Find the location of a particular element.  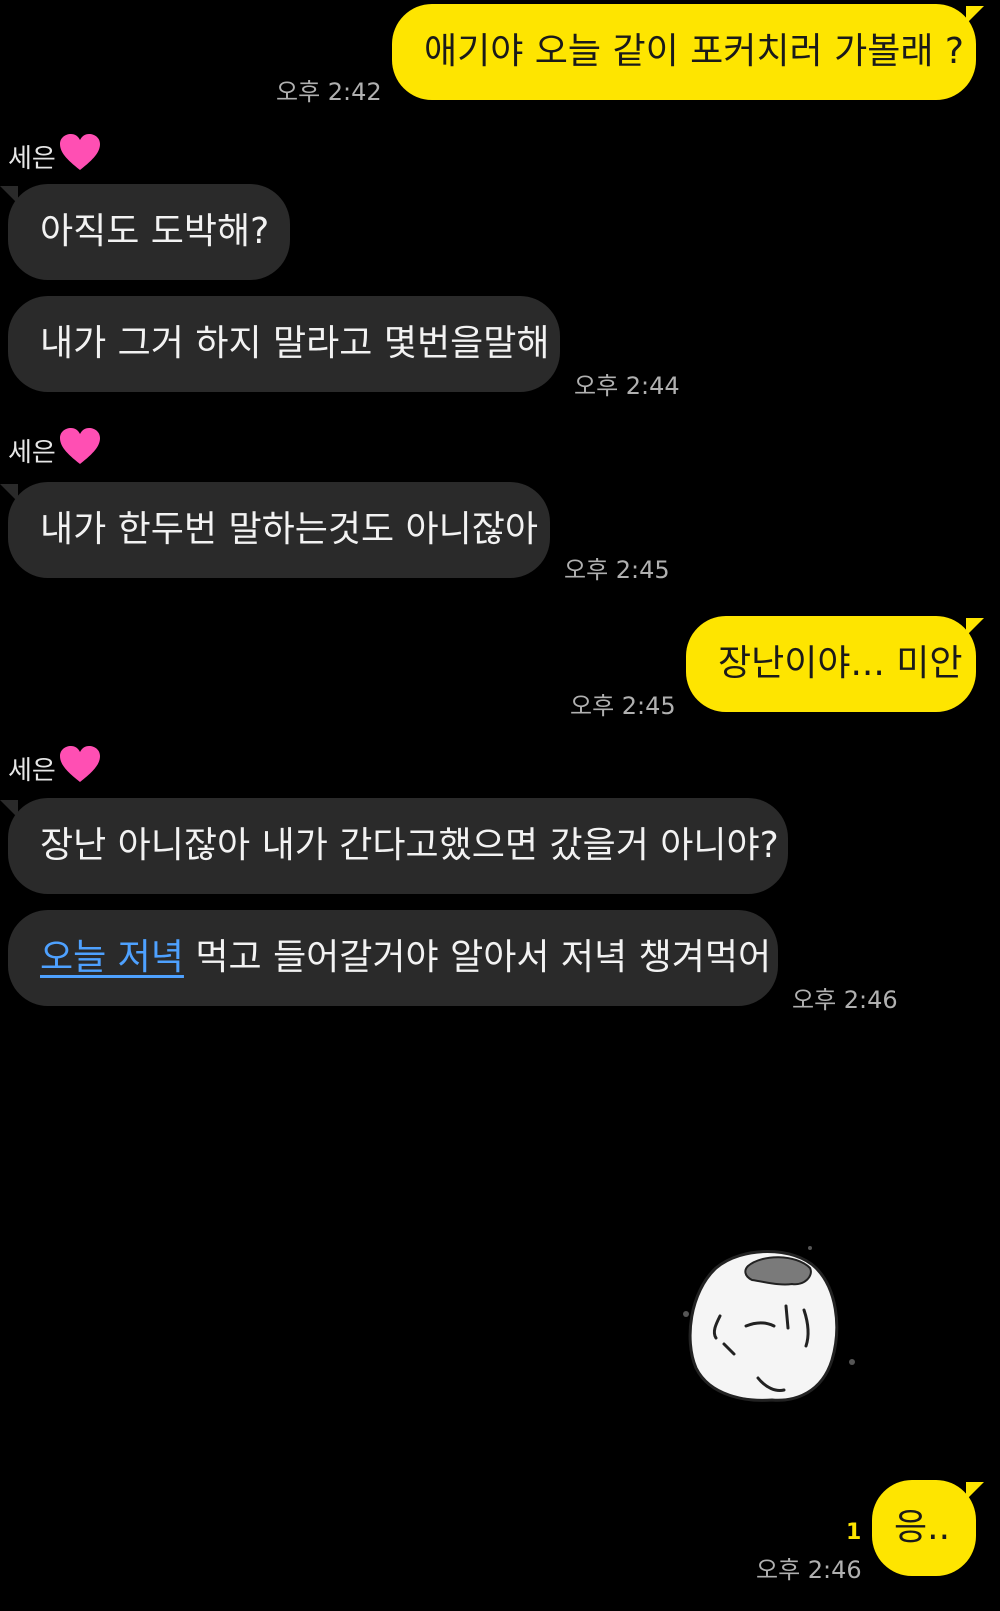

unread-count: 1 is located at coordinates (854, 1532).